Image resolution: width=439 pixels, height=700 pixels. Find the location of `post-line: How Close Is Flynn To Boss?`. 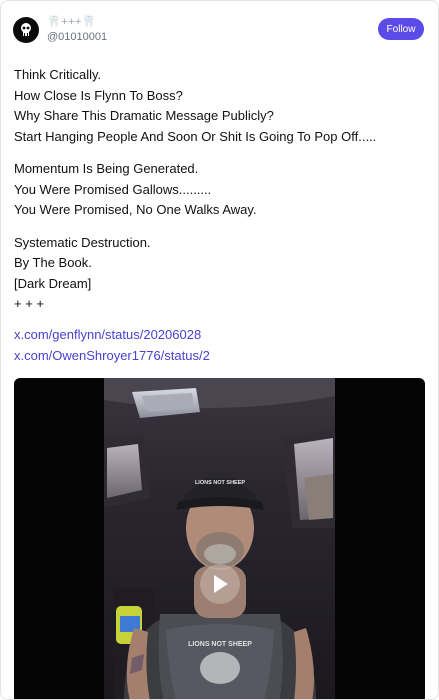

post-line: How Close Is Flynn To Boss? is located at coordinates (98, 95).